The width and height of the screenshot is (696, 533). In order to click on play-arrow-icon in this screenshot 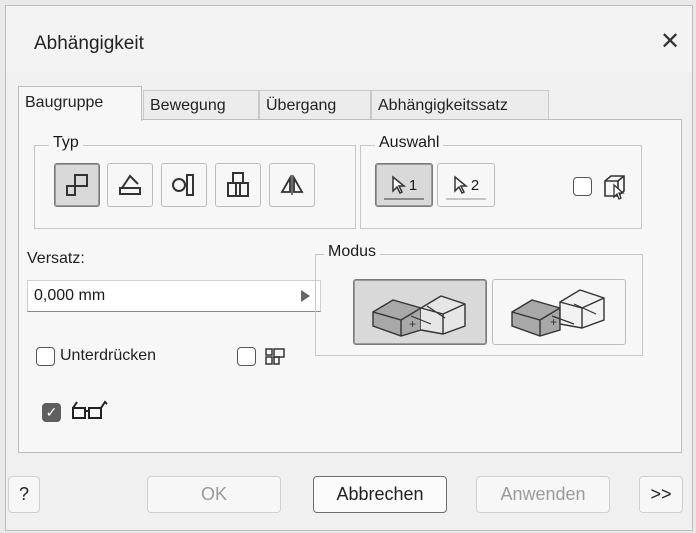, I will do `click(305, 296)`.